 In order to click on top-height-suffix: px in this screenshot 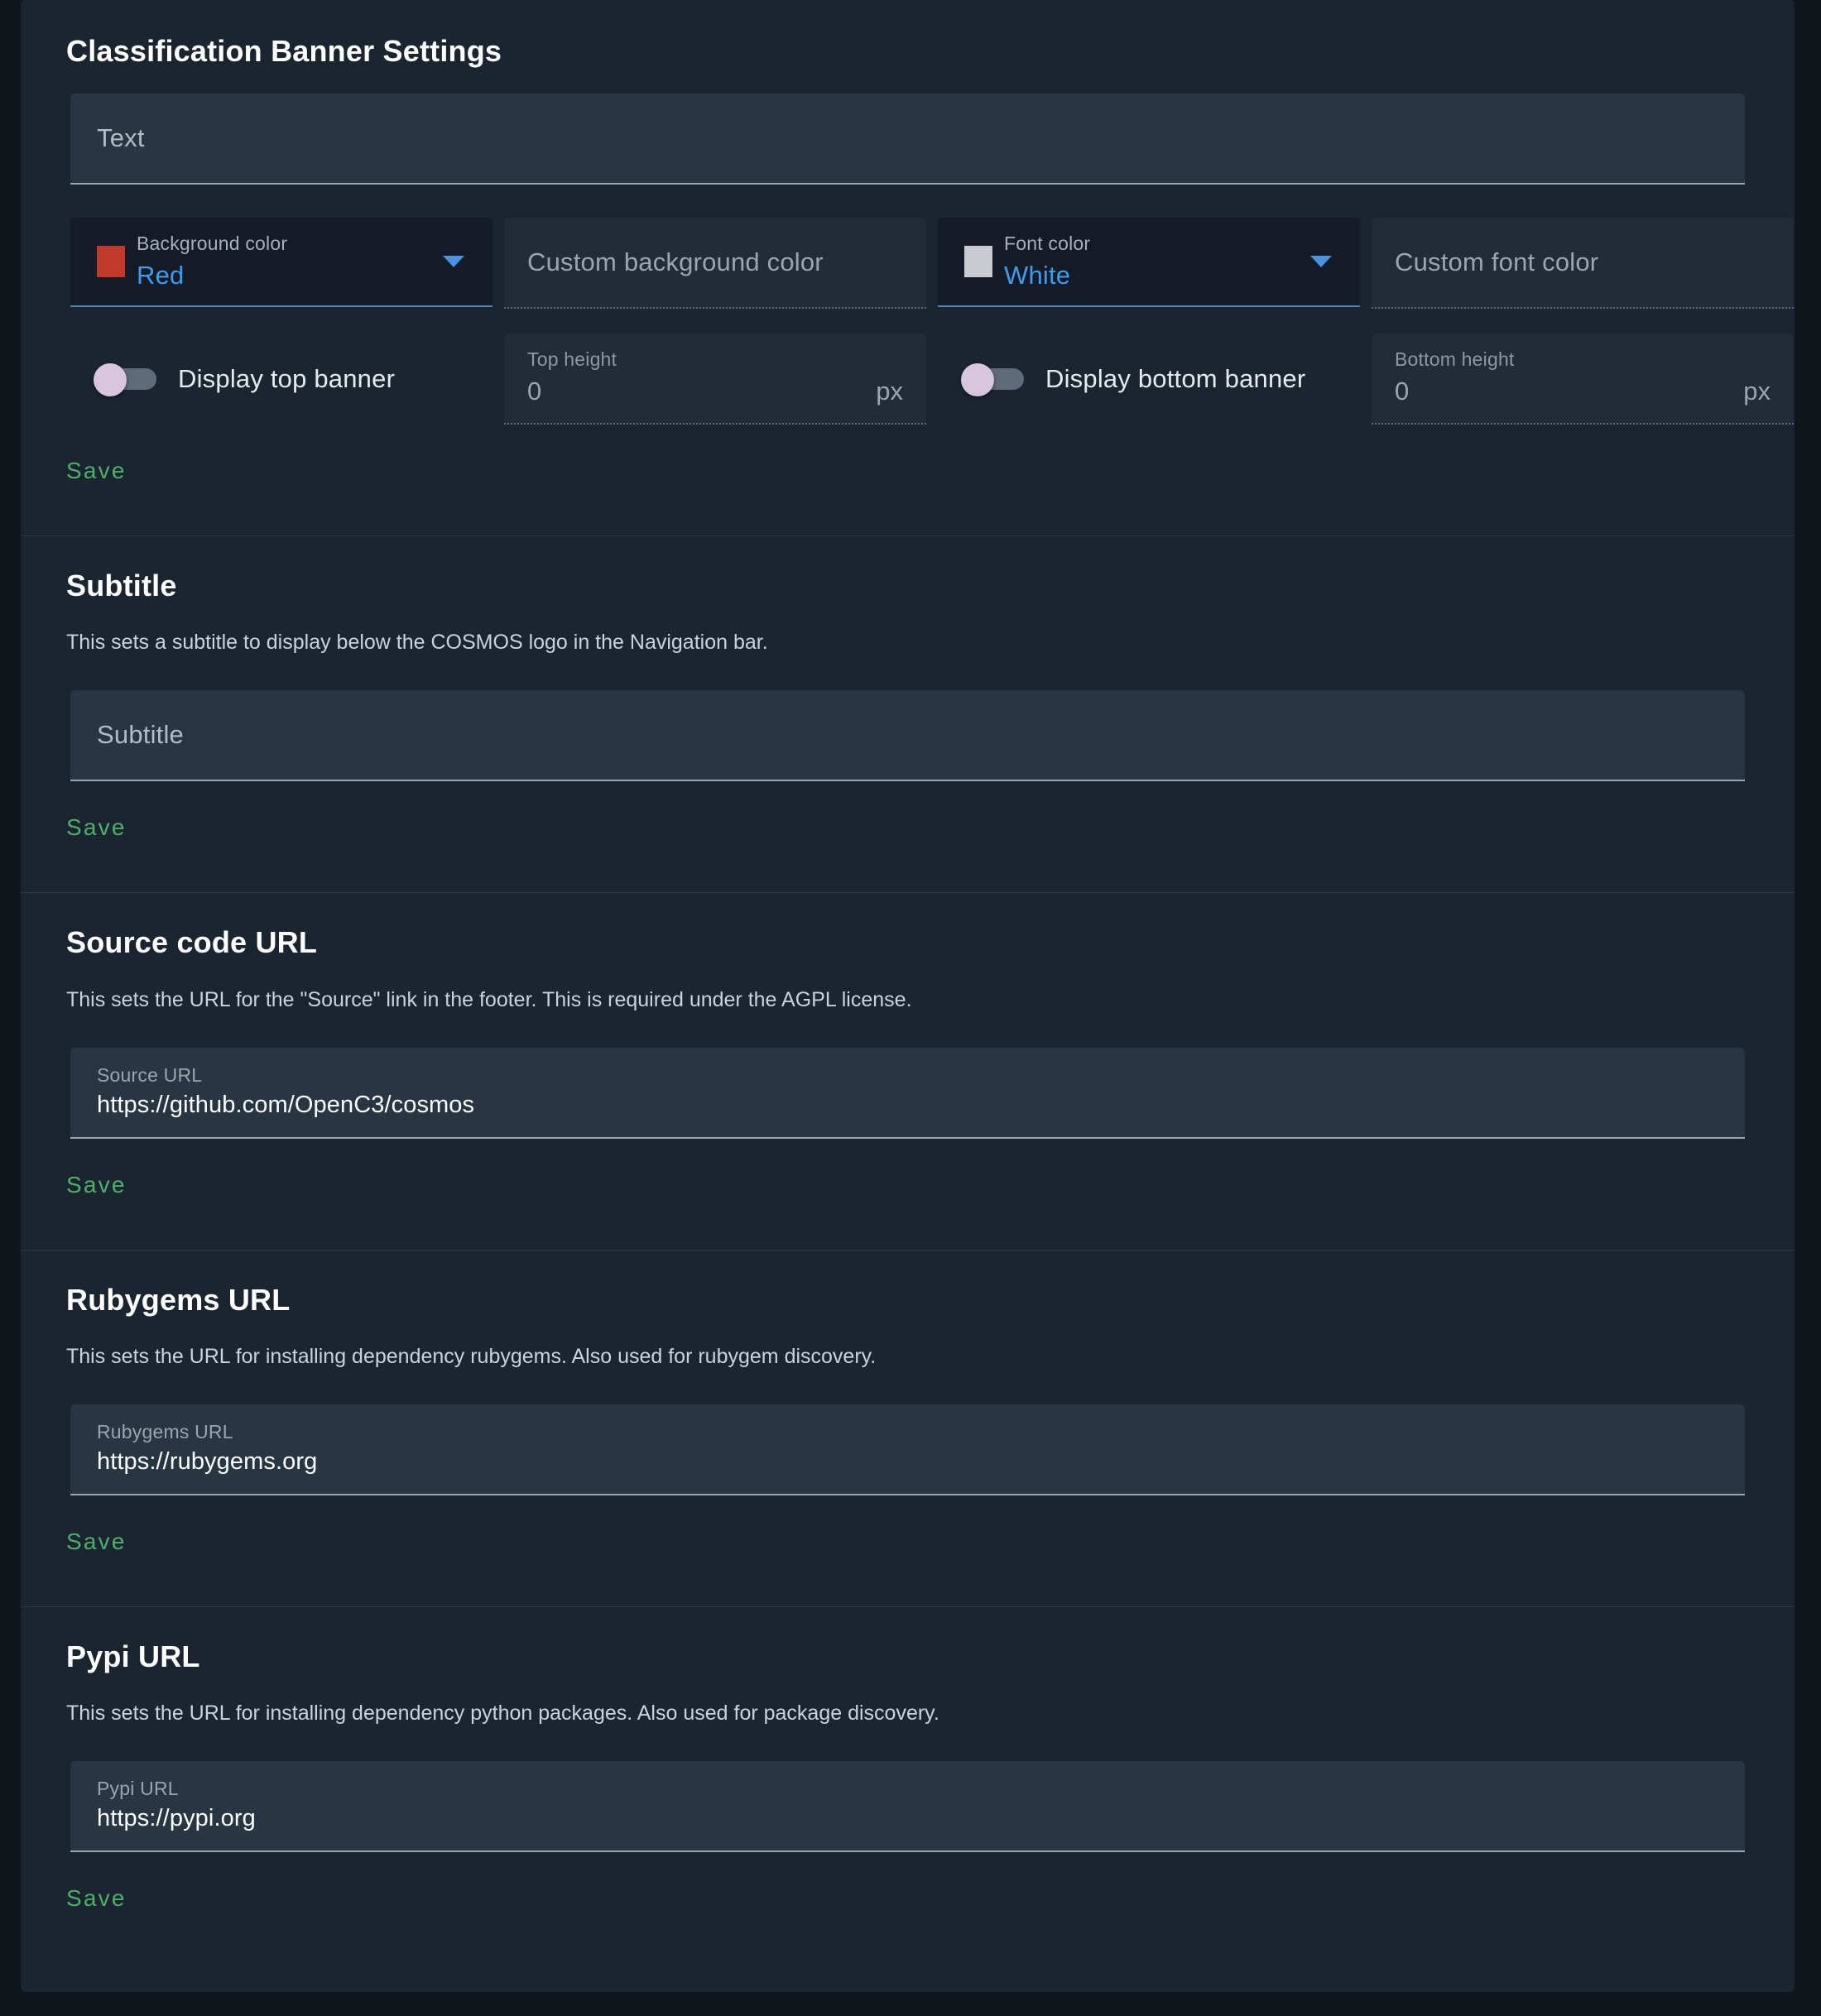, I will do `click(890, 391)`.